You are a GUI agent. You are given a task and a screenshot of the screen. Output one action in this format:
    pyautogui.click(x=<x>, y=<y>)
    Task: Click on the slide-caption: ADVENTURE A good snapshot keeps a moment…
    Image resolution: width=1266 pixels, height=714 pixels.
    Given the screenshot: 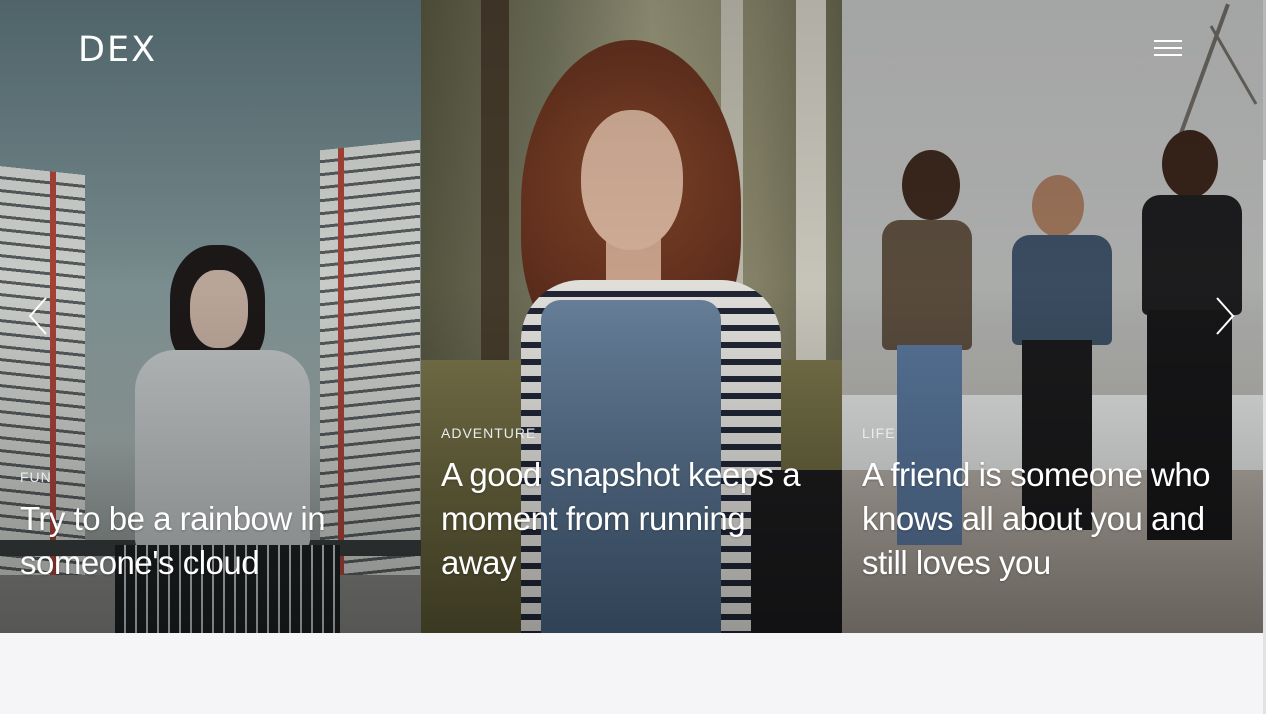 What is the action you would take?
    pyautogui.click(x=632, y=505)
    